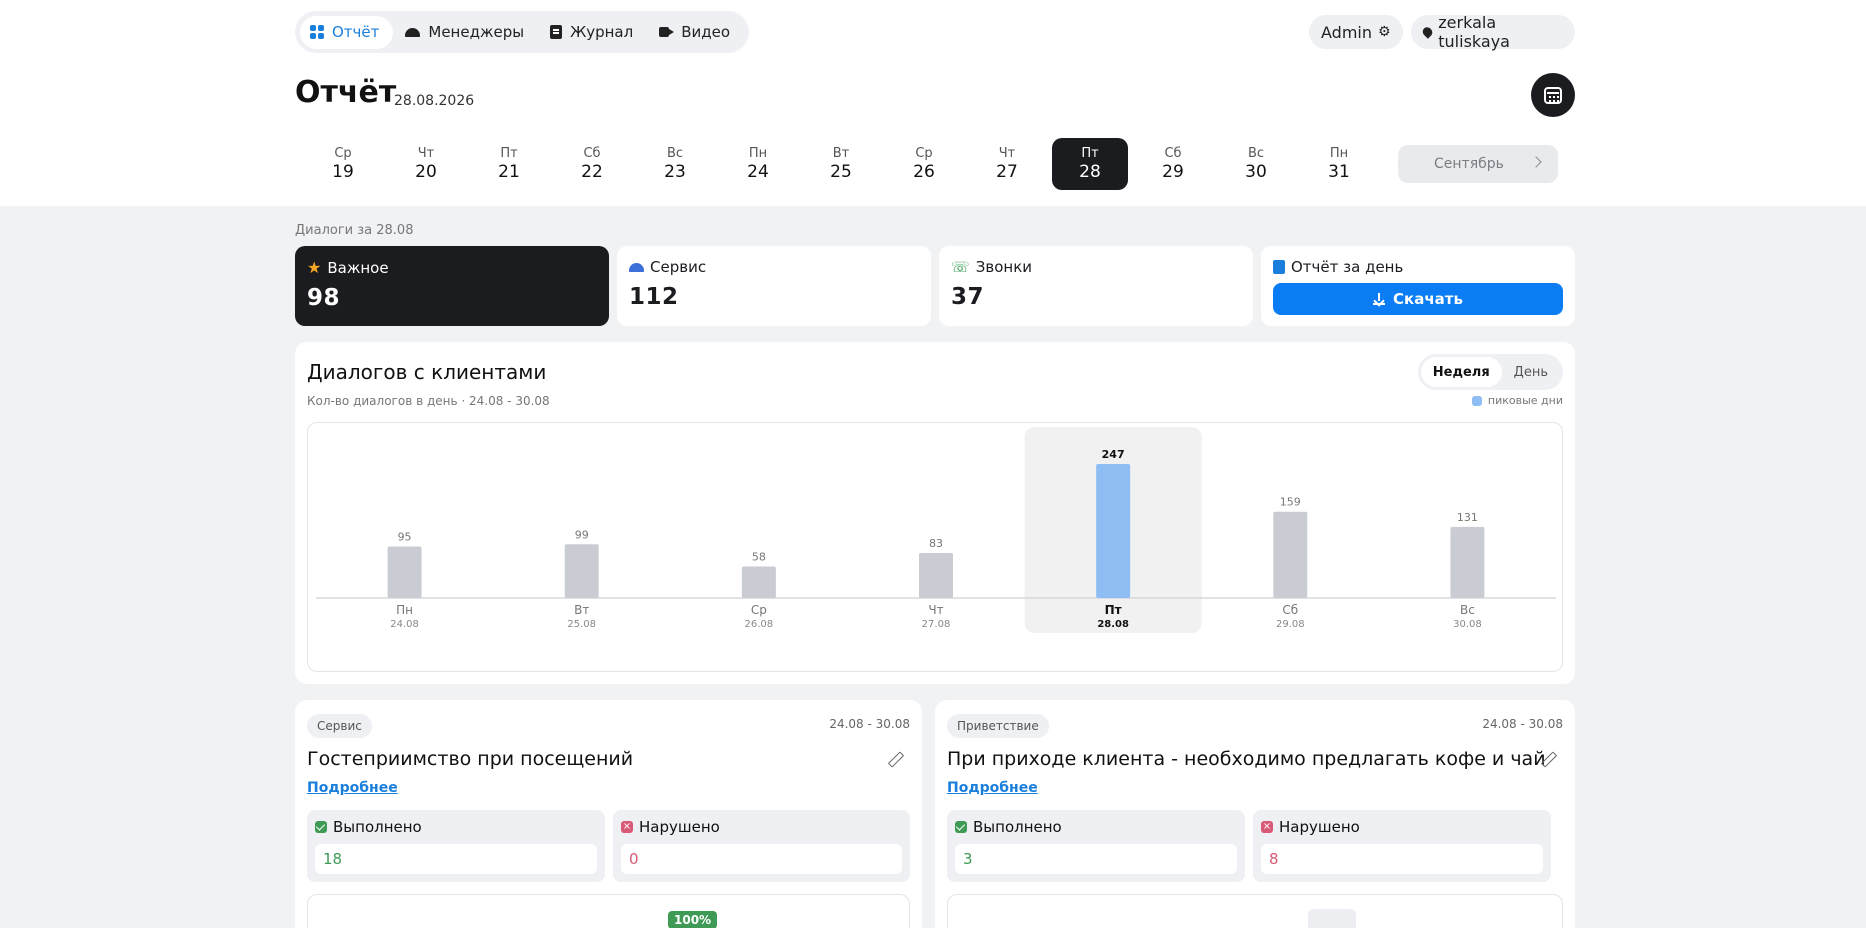  Describe the element at coordinates (509, 172) in the screenshot. I see `day-number: 21` at that location.